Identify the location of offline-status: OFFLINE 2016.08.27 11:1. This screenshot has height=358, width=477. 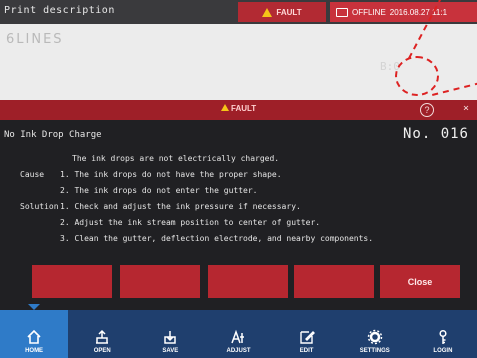
(403, 12).